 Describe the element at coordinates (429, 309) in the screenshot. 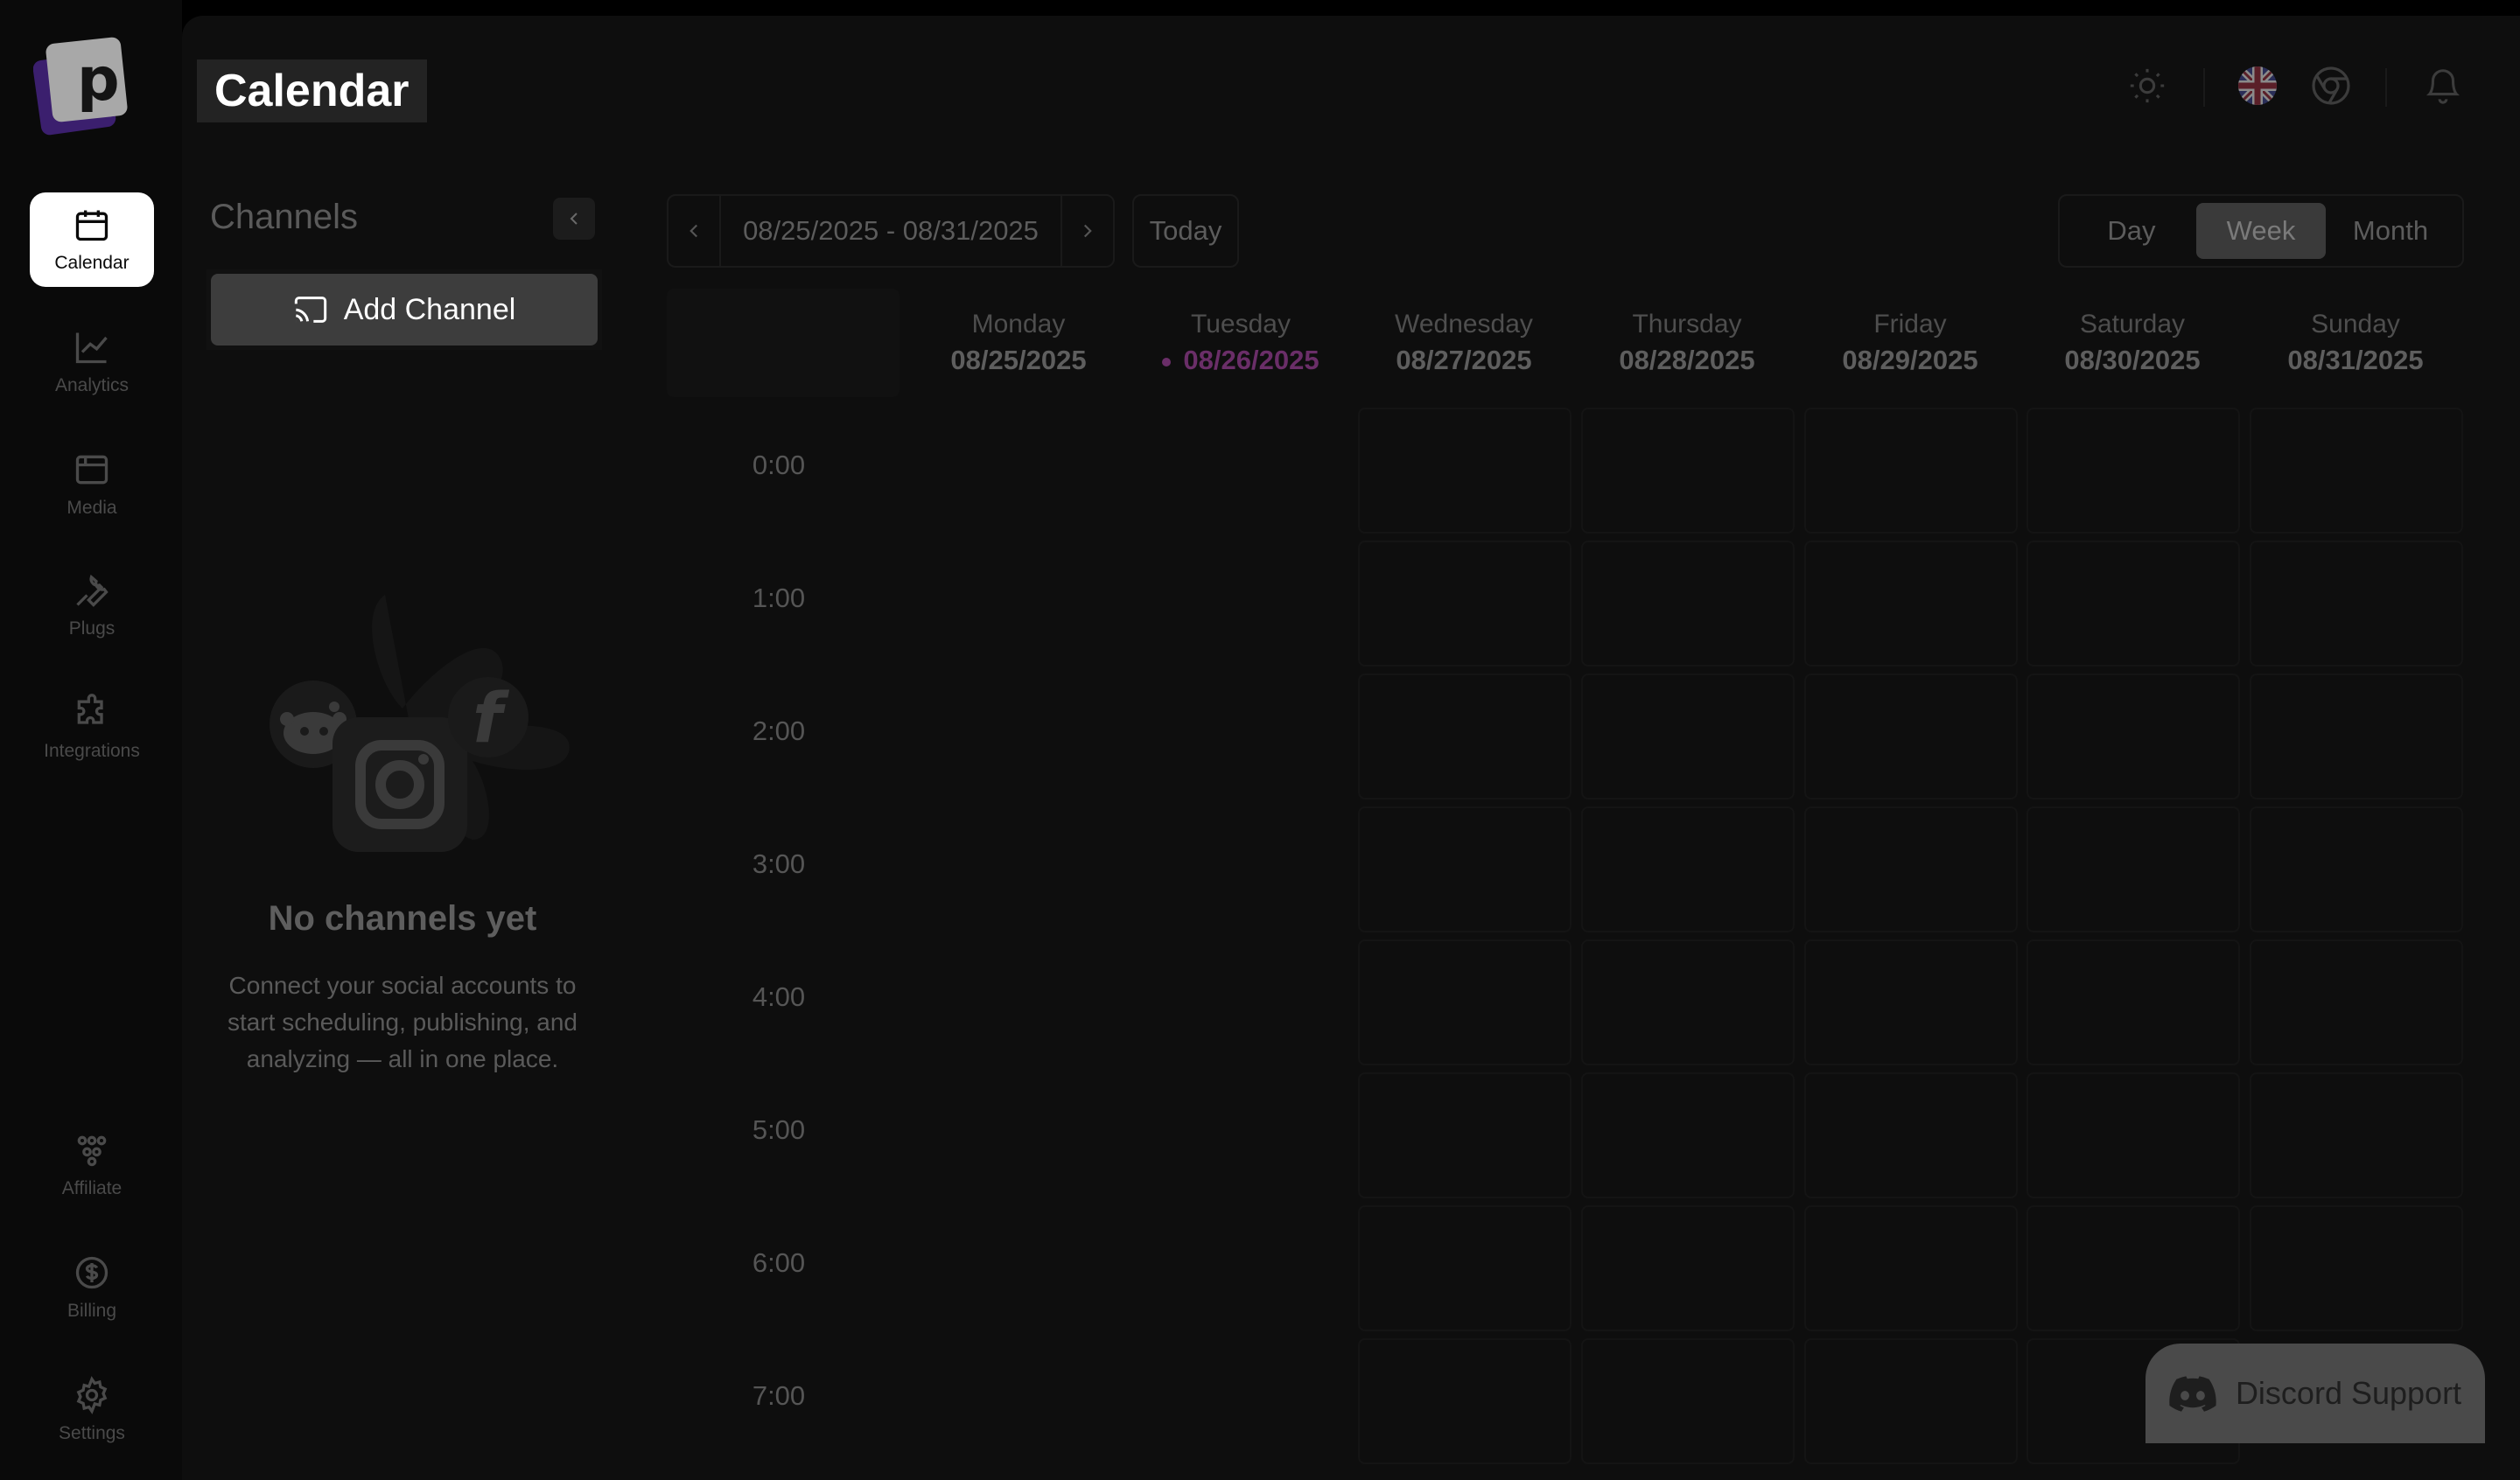

I see `add-channel-label: Add Channel` at that location.